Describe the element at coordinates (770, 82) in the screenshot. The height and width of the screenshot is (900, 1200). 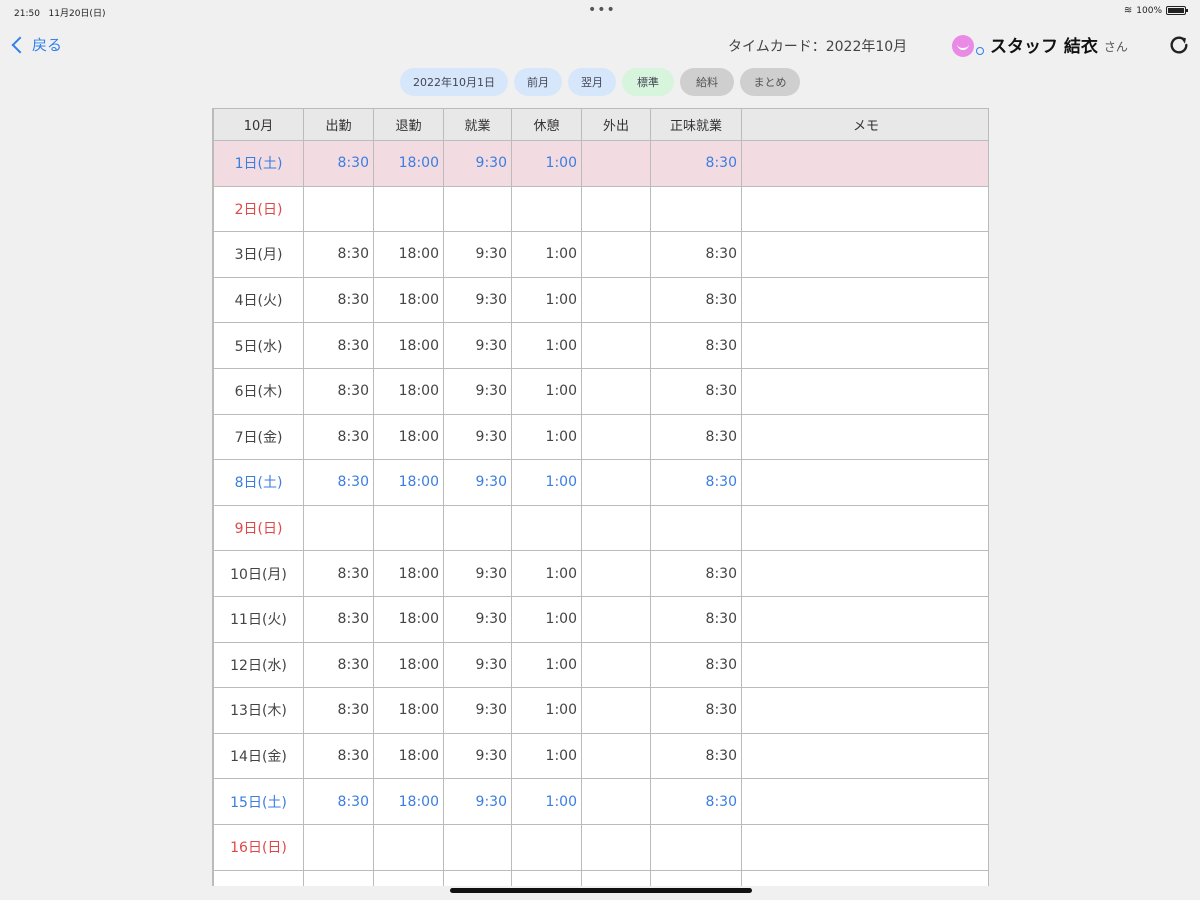
I see `summary-button: まとめ` at that location.